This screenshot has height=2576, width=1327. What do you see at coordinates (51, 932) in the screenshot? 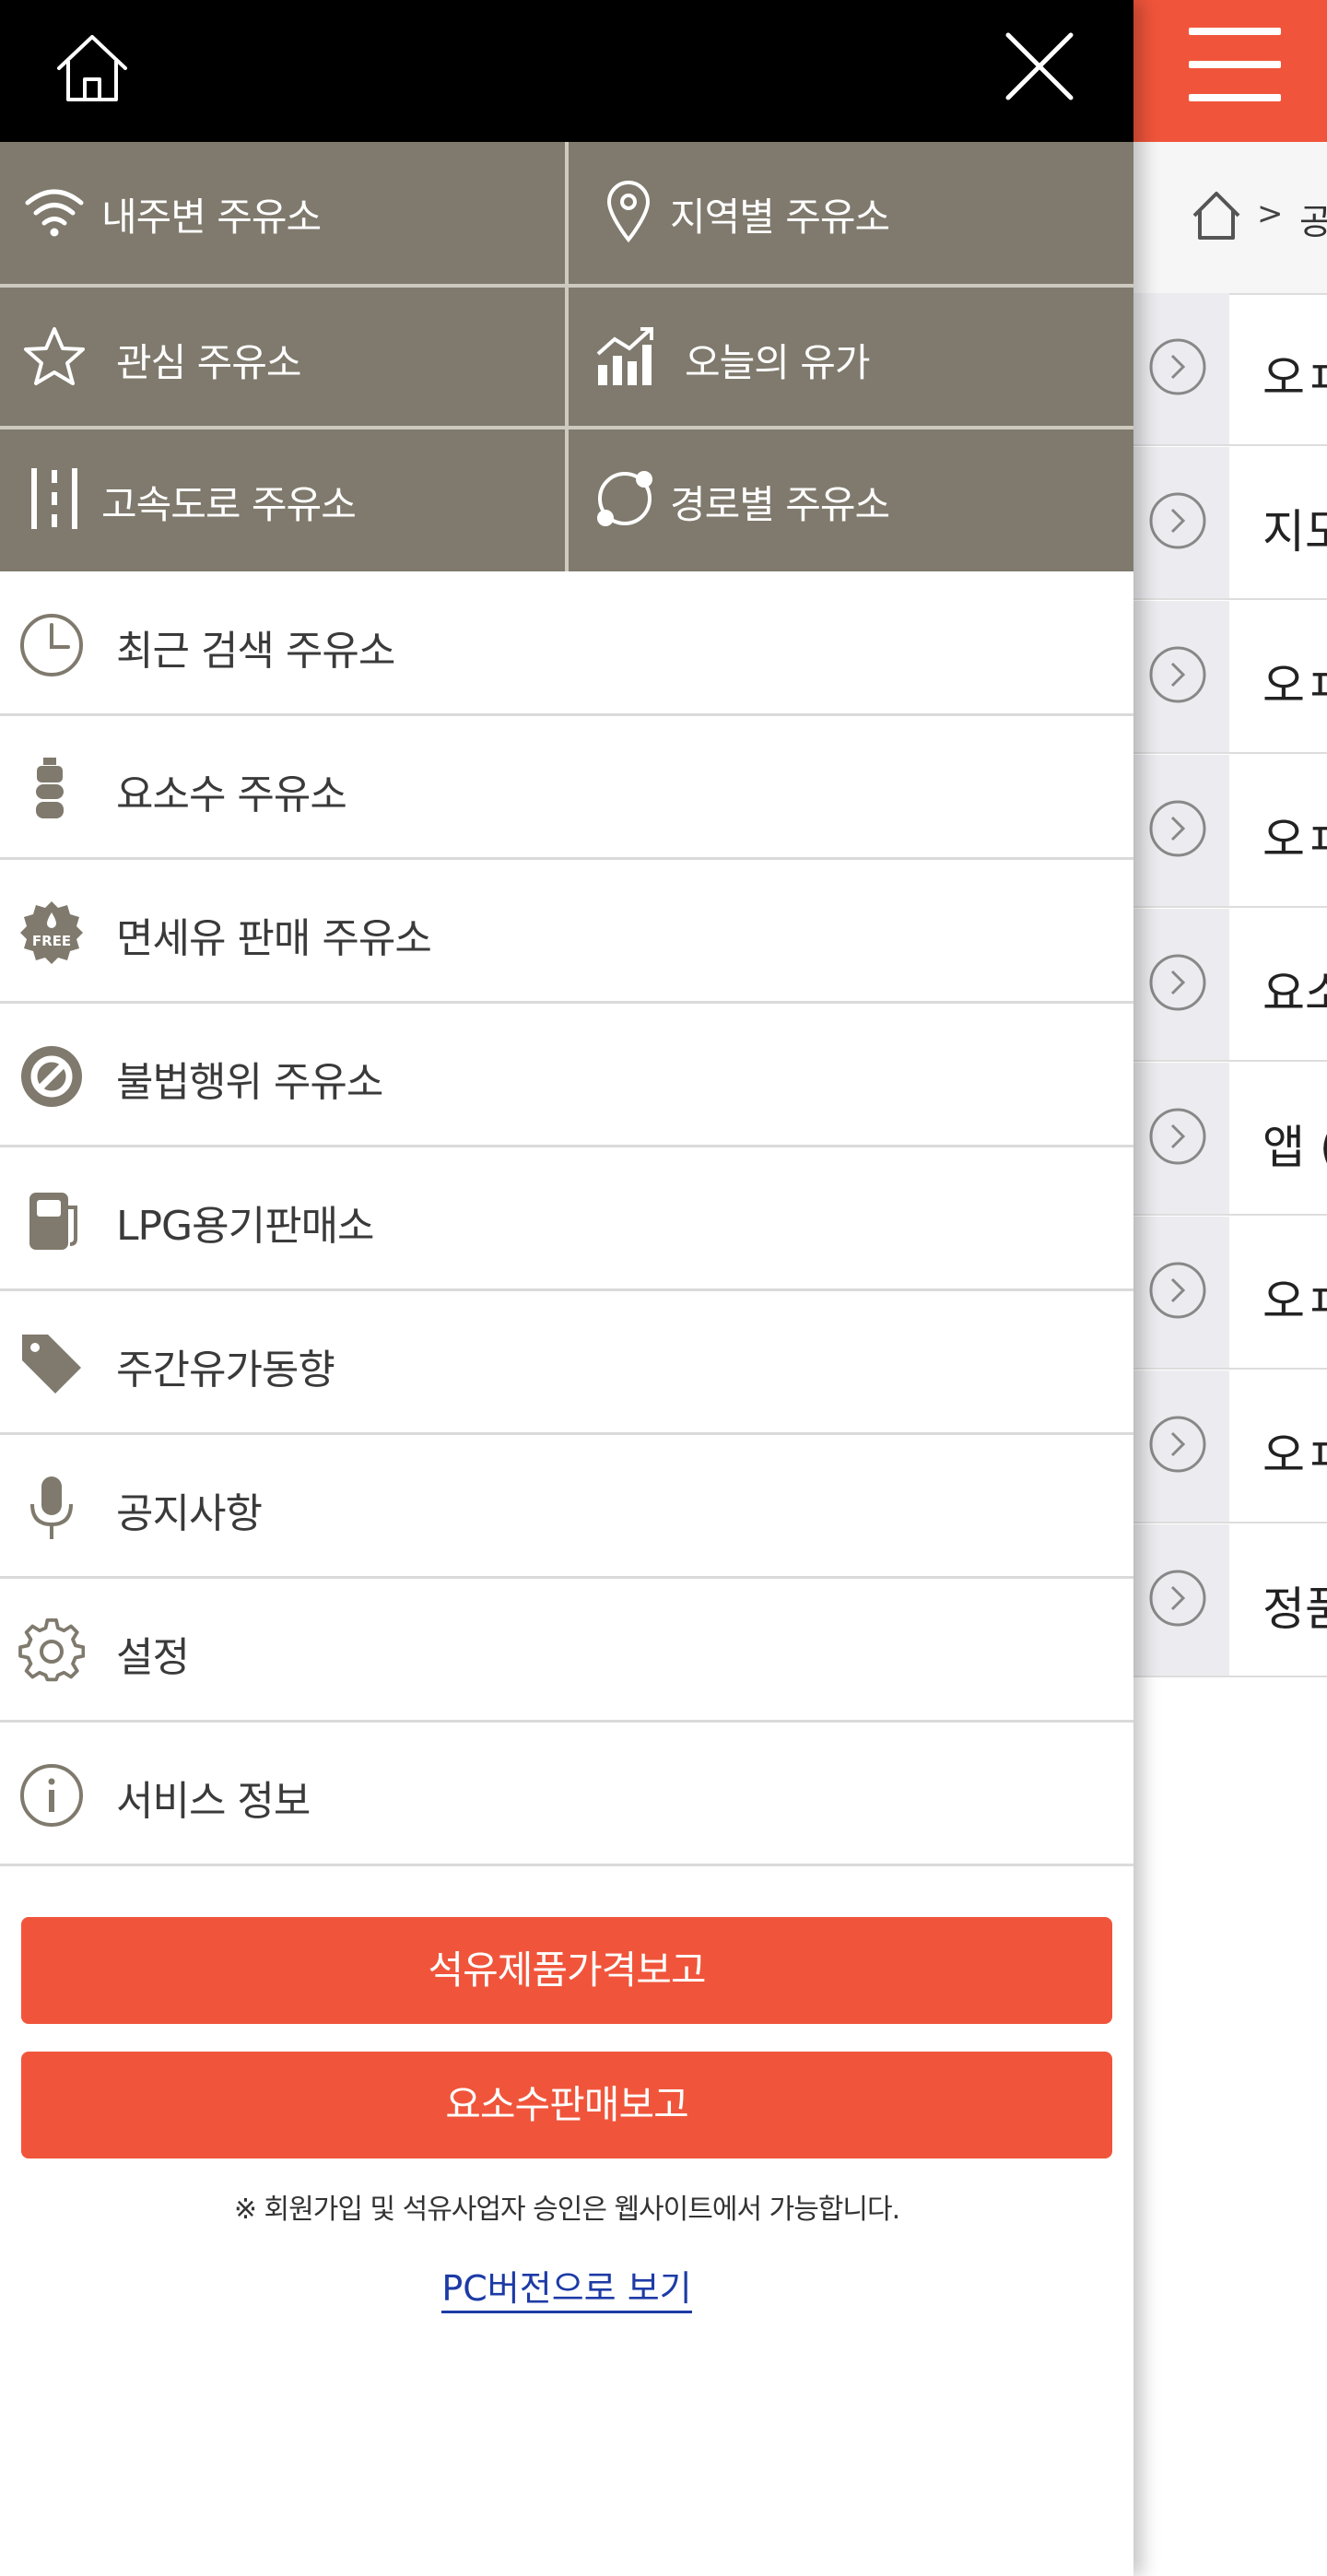
I see `free-badge-icon: FREE` at bounding box center [51, 932].